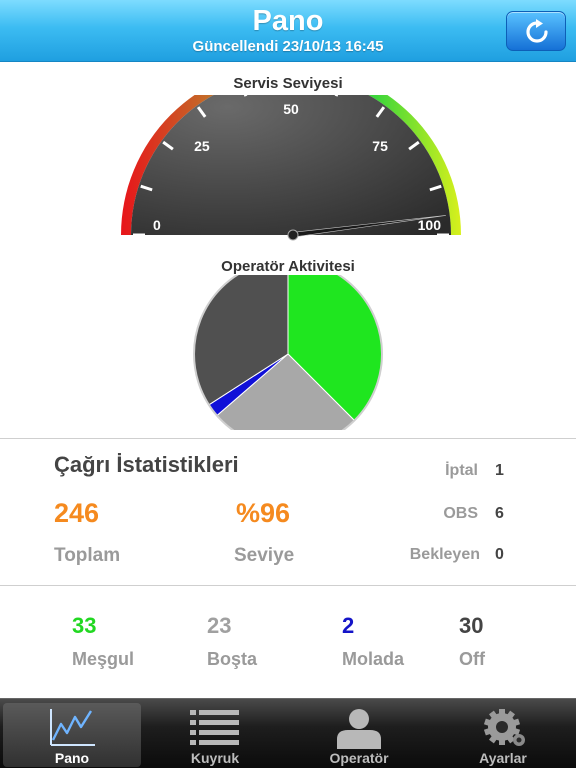 The image size is (576, 768). What do you see at coordinates (215, 758) in the screenshot?
I see `tab-label: Kuyruk` at bounding box center [215, 758].